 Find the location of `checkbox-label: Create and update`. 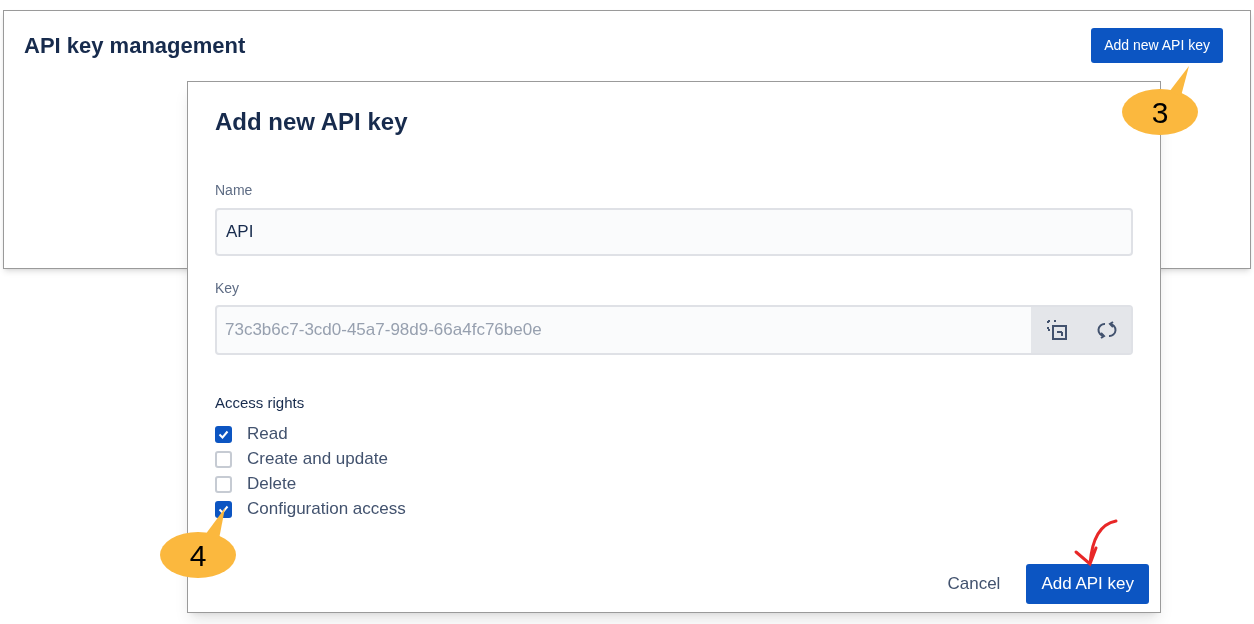

checkbox-label: Create and update is located at coordinates (317, 459).